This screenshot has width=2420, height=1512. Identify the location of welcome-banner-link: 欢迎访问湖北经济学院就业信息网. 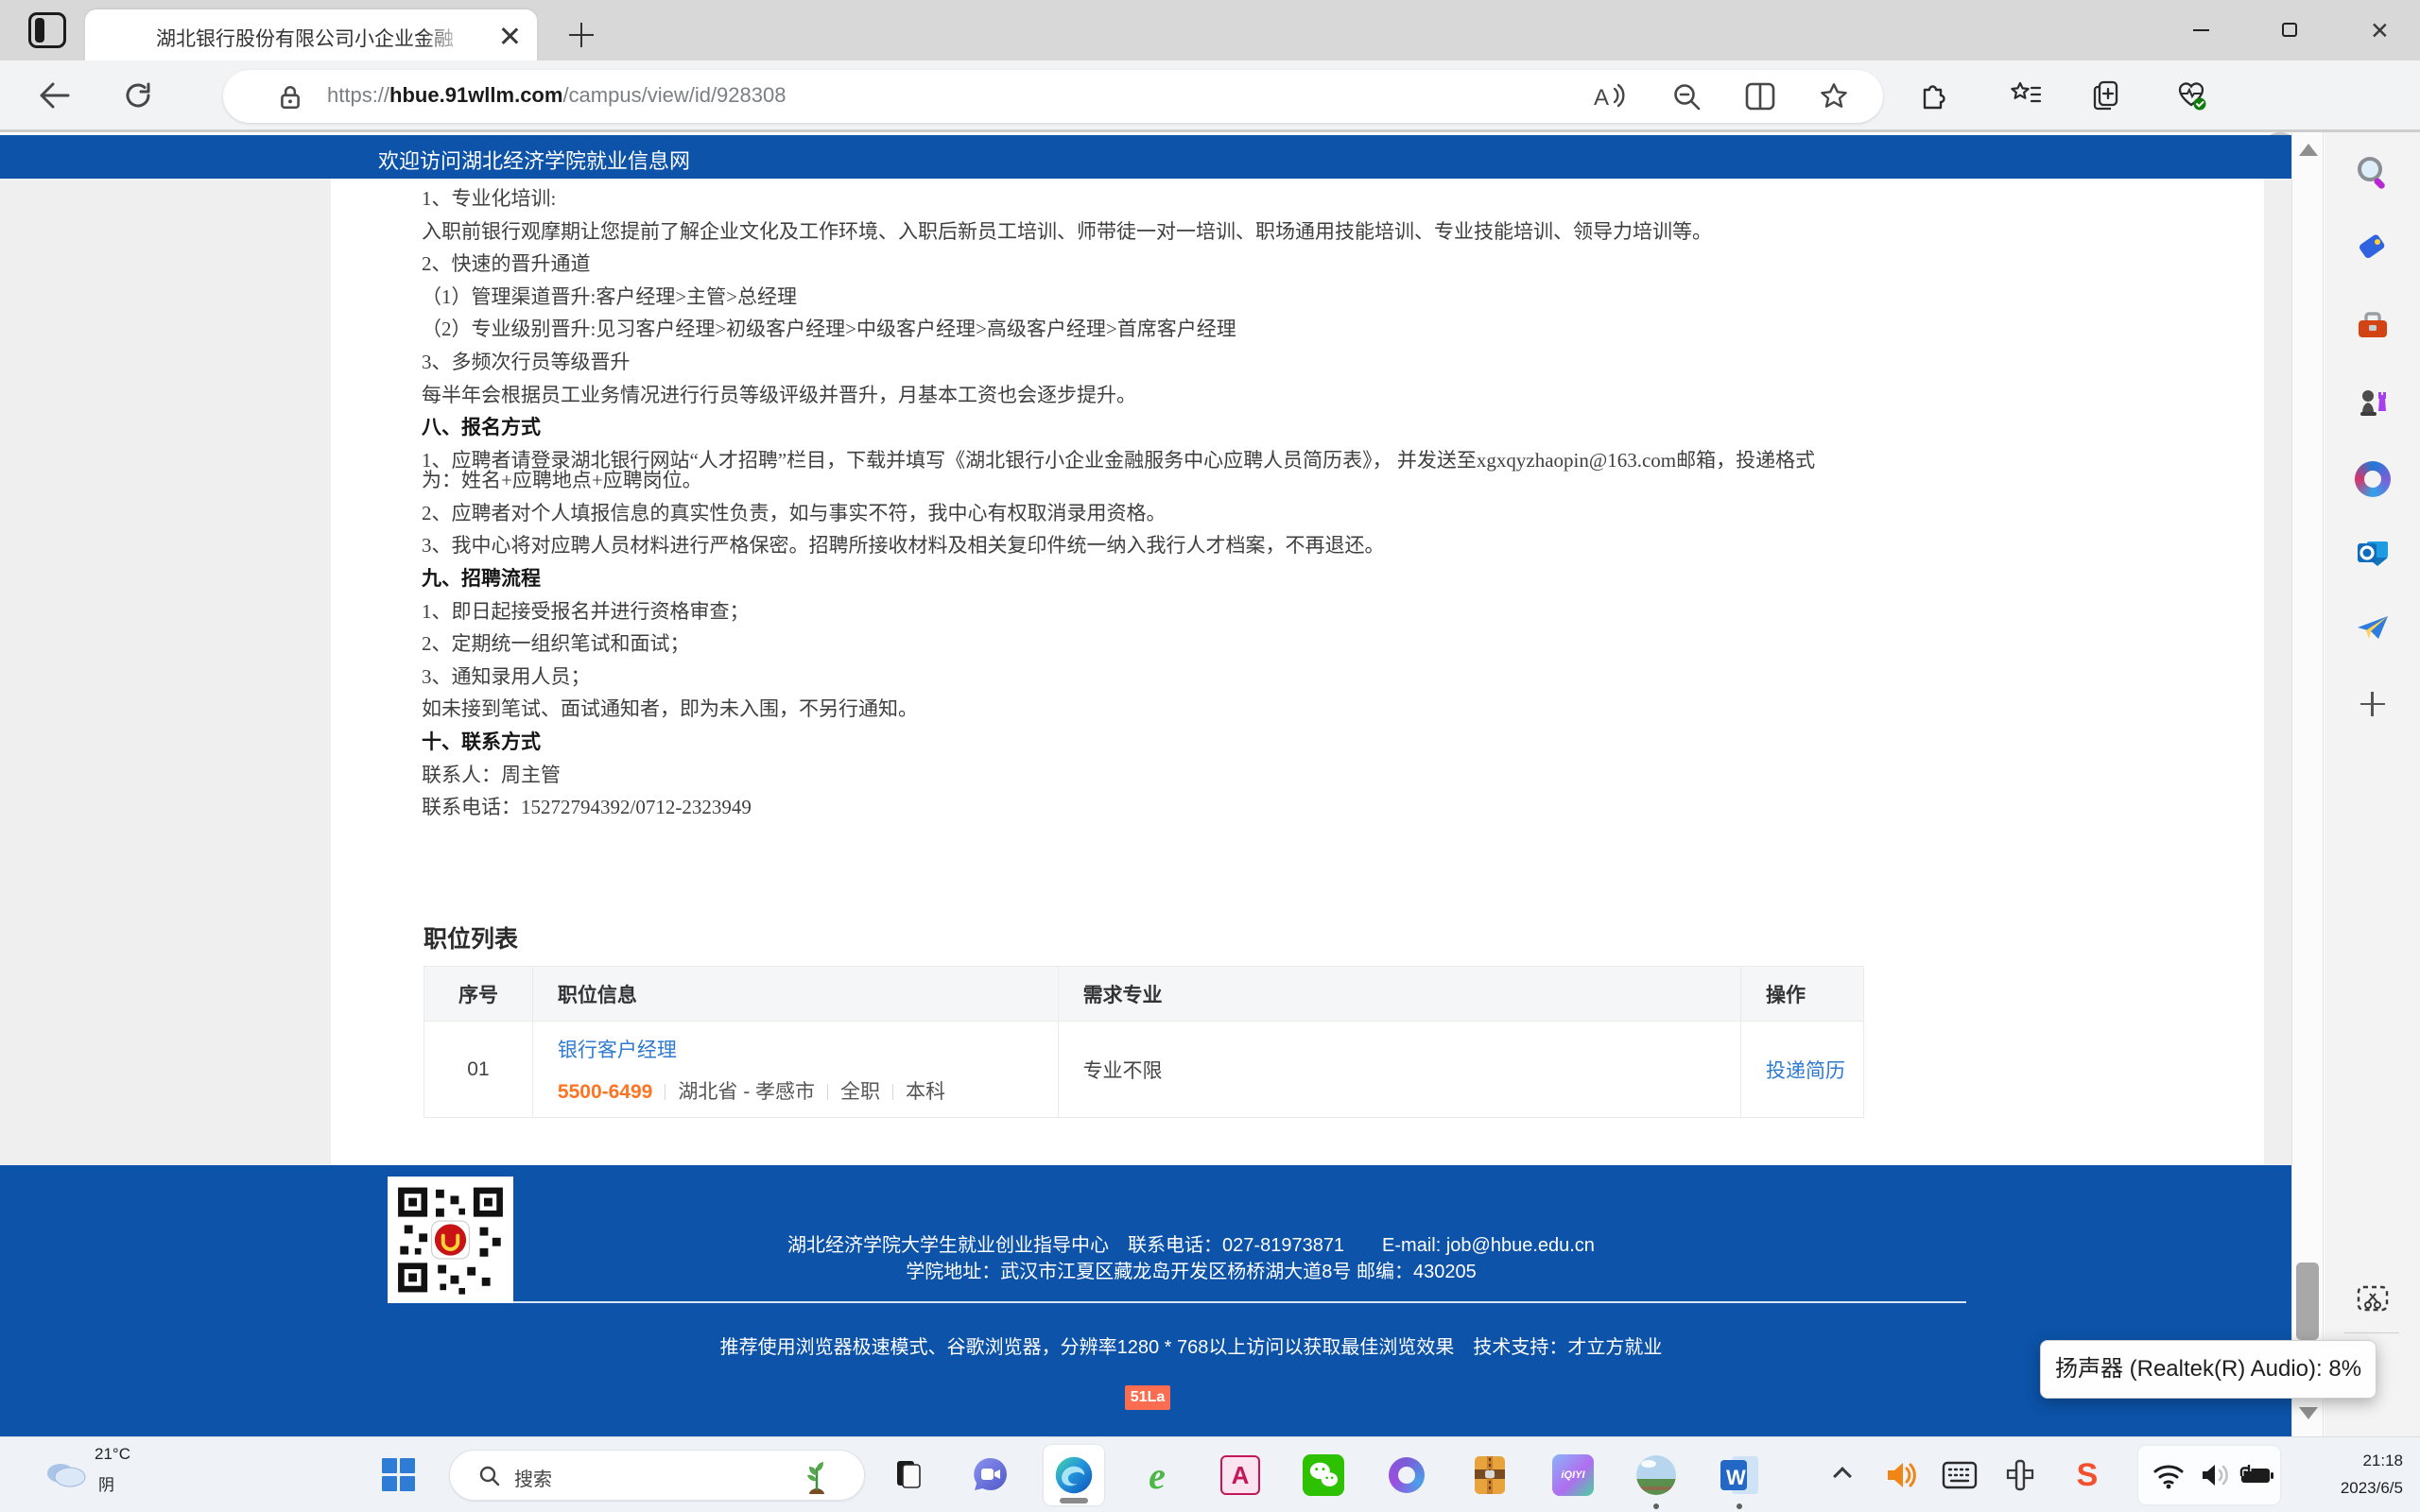
(534, 160).